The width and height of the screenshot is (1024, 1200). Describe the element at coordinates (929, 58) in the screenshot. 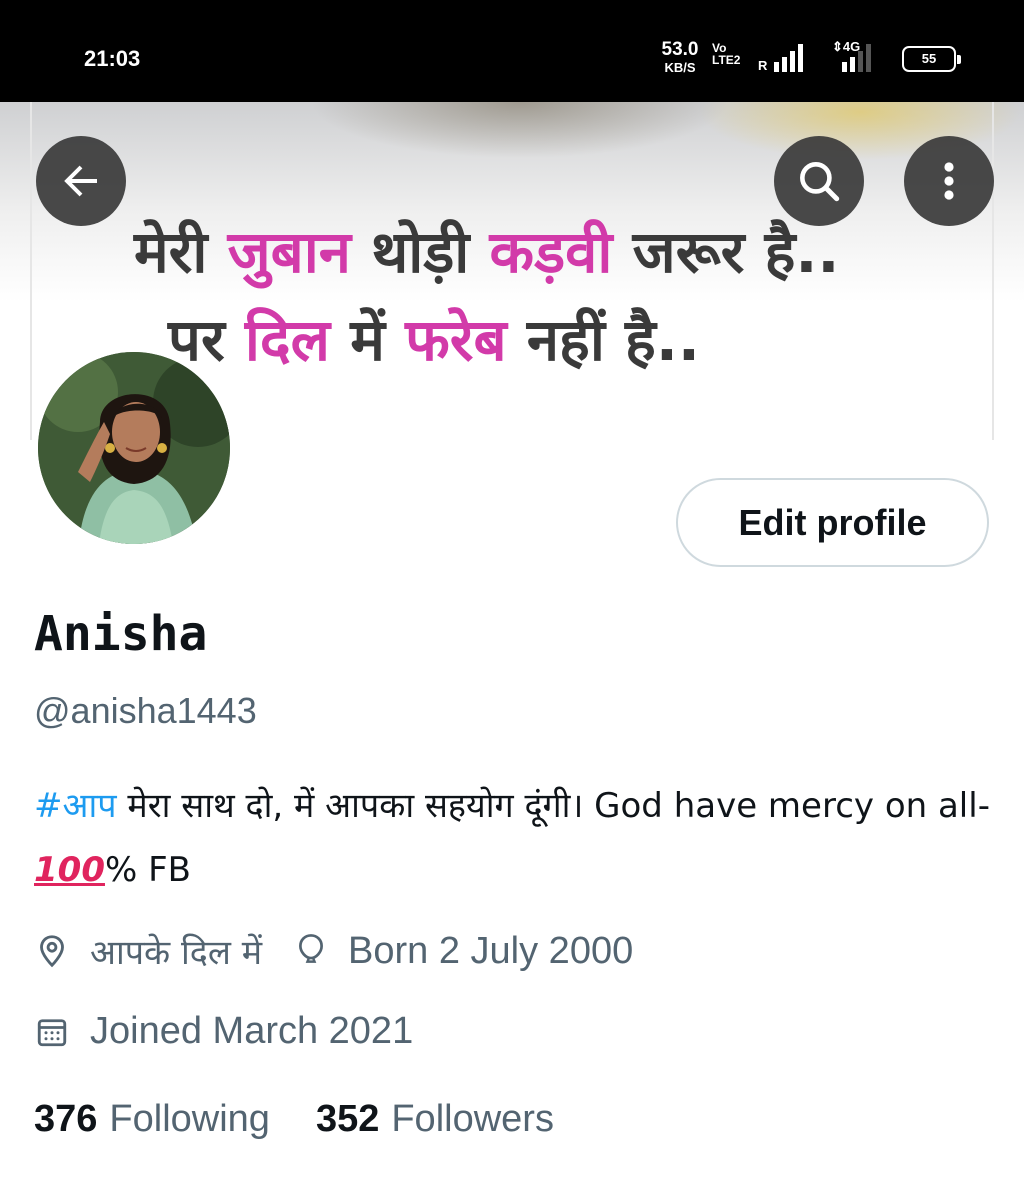

I see `battery-level: 55` at that location.